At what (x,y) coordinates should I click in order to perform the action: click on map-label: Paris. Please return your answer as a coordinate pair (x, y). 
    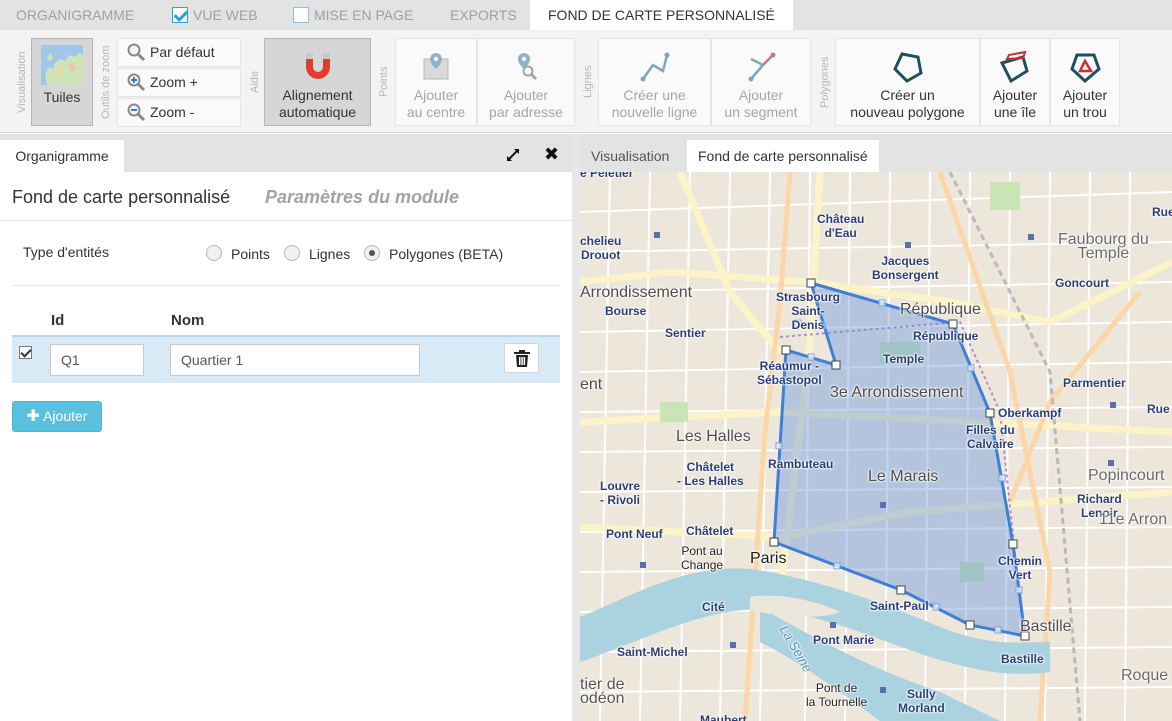
    Looking at the image, I should click on (768, 558).